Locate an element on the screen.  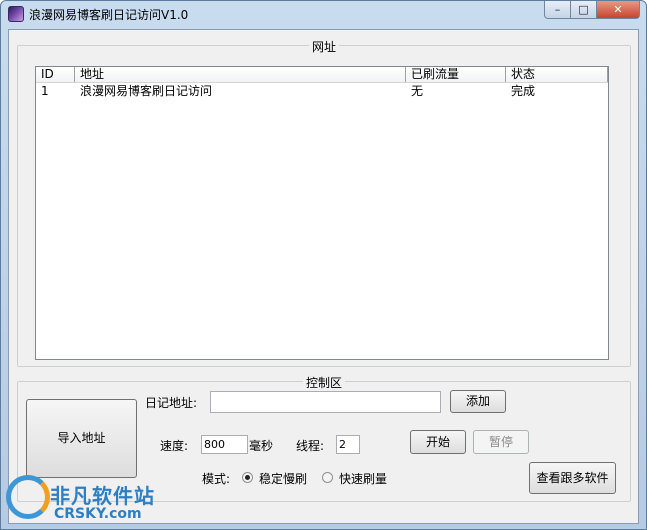
title-bar: 浪漫网易博客刷日记访问V1.0 – □ ✕ is located at coordinates (323, 14).